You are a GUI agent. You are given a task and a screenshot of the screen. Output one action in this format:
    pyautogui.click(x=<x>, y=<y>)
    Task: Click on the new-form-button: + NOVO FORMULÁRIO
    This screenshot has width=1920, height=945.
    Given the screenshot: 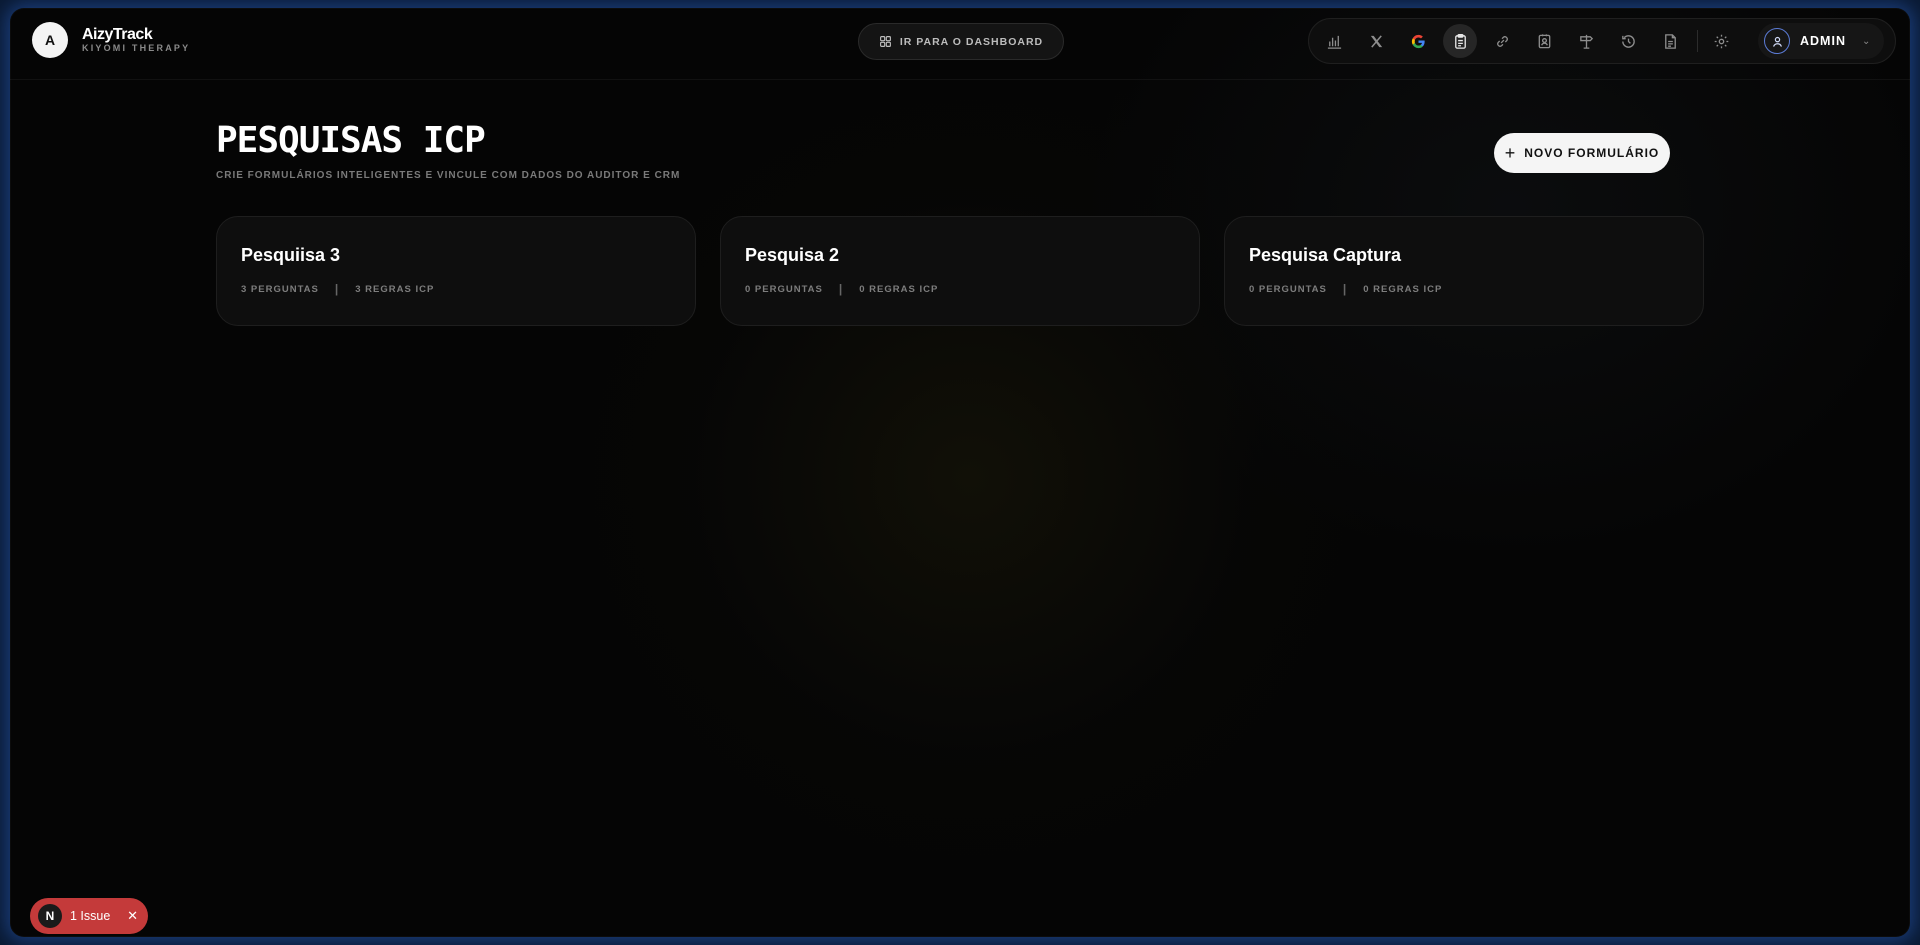 What is the action you would take?
    pyautogui.click(x=1582, y=153)
    